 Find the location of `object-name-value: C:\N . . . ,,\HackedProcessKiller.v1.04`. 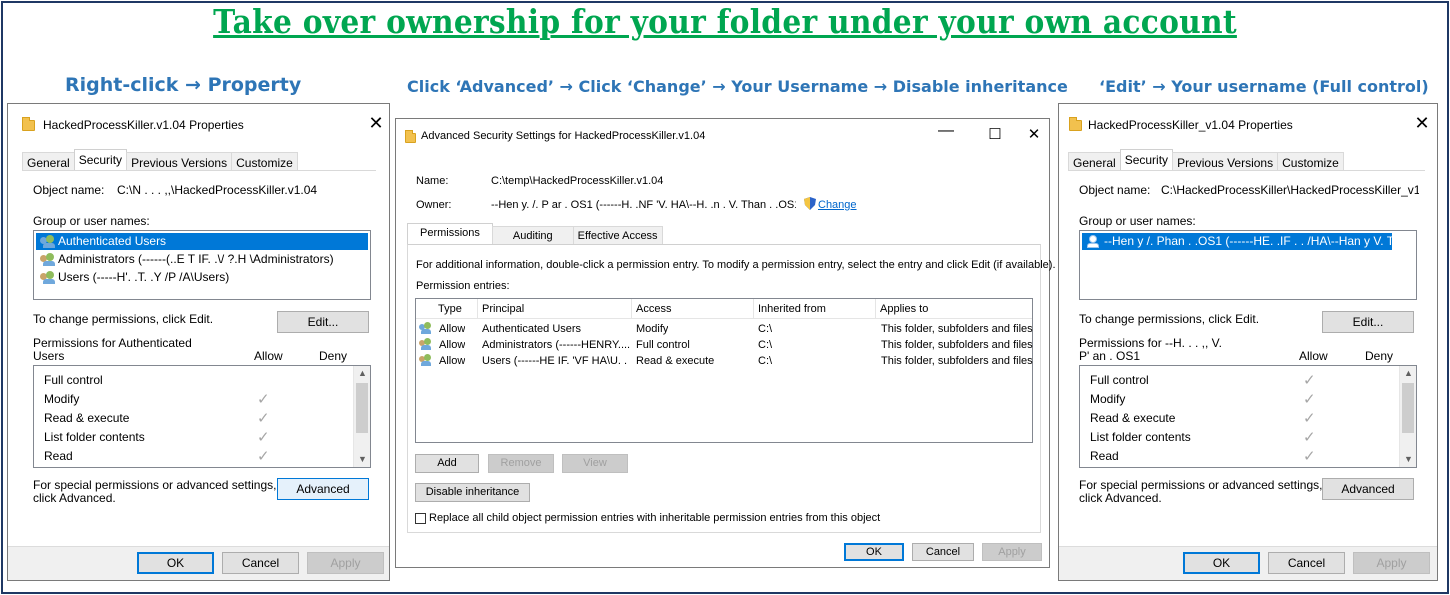

object-name-value: C:\N . . . ,,\HackedProcessKiller.v1.04 is located at coordinates (217, 190).